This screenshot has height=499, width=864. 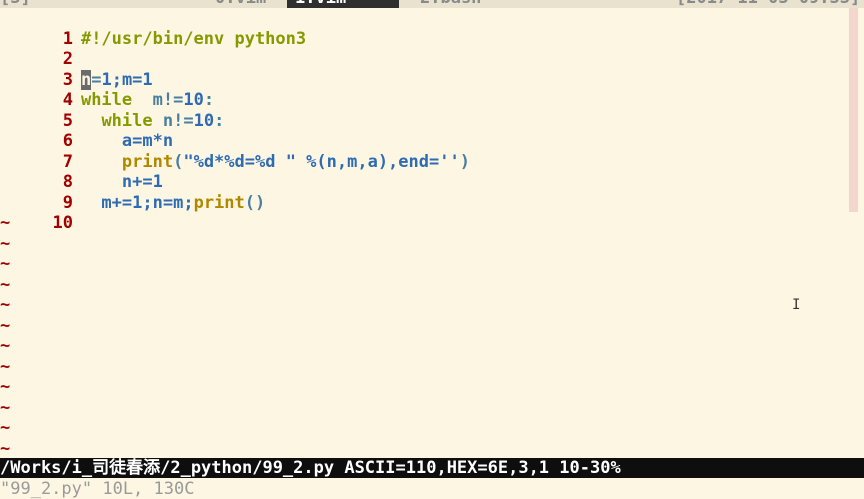 I want to click on tab-1-vim-active: 1.vim, so click(x=343, y=4).